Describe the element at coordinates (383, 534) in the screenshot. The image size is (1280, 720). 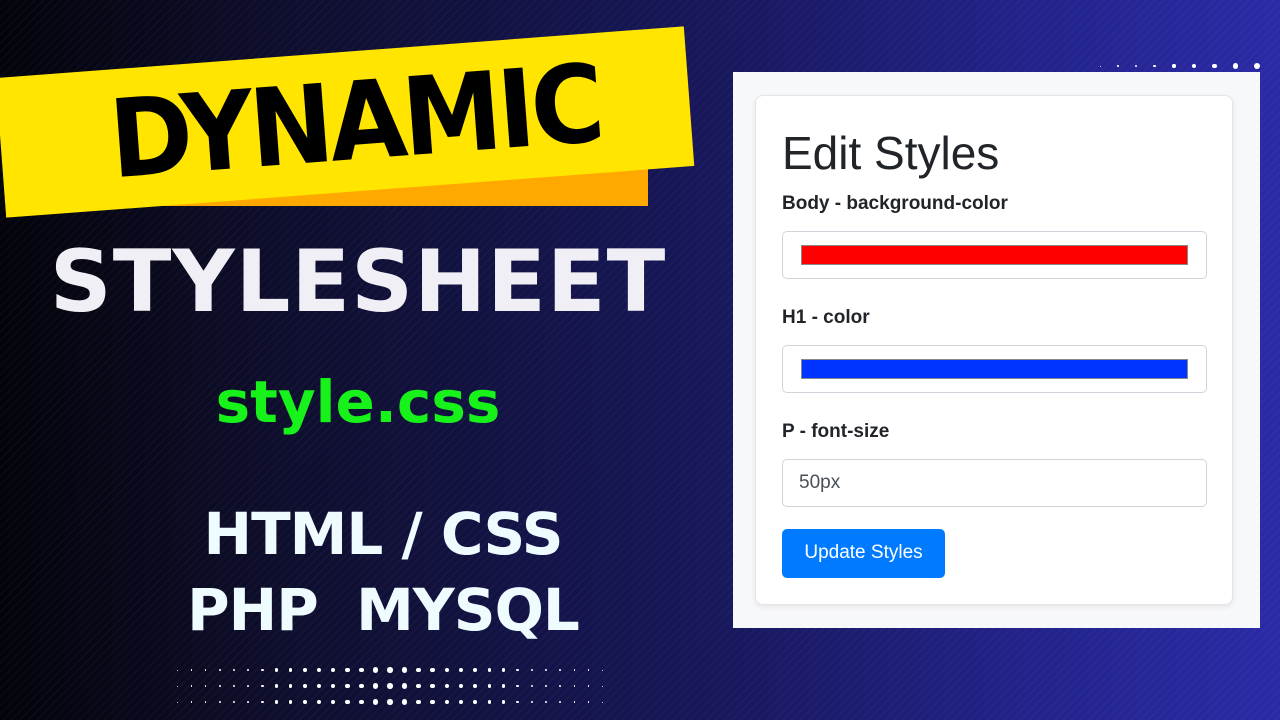
I see `tech-line-1: HTML / CSS` at that location.